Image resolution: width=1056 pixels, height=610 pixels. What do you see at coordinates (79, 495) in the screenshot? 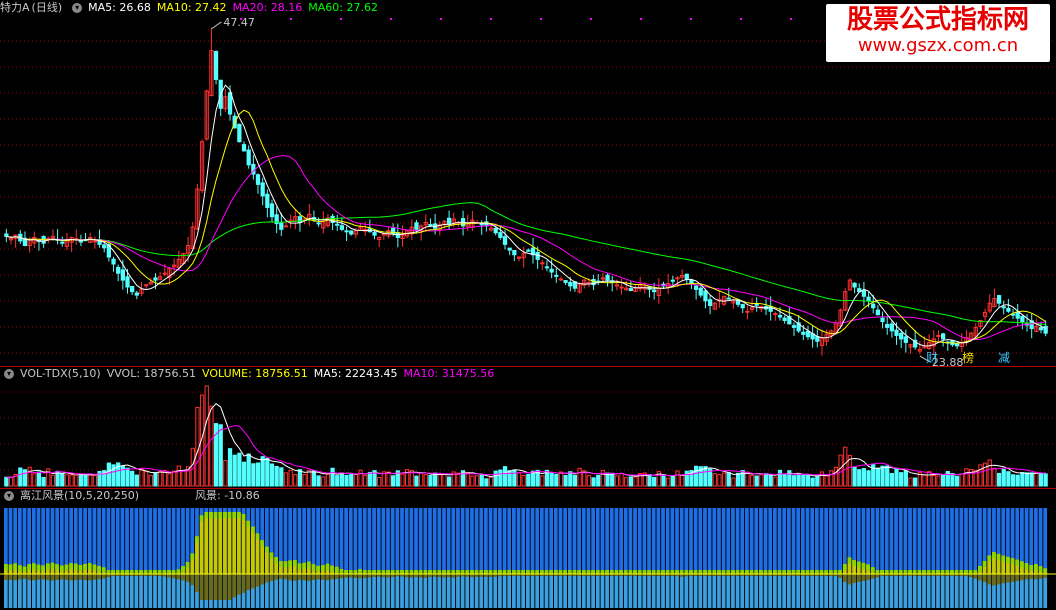
I see `indicator-name: 离江风景(10,5,20,250)` at bounding box center [79, 495].